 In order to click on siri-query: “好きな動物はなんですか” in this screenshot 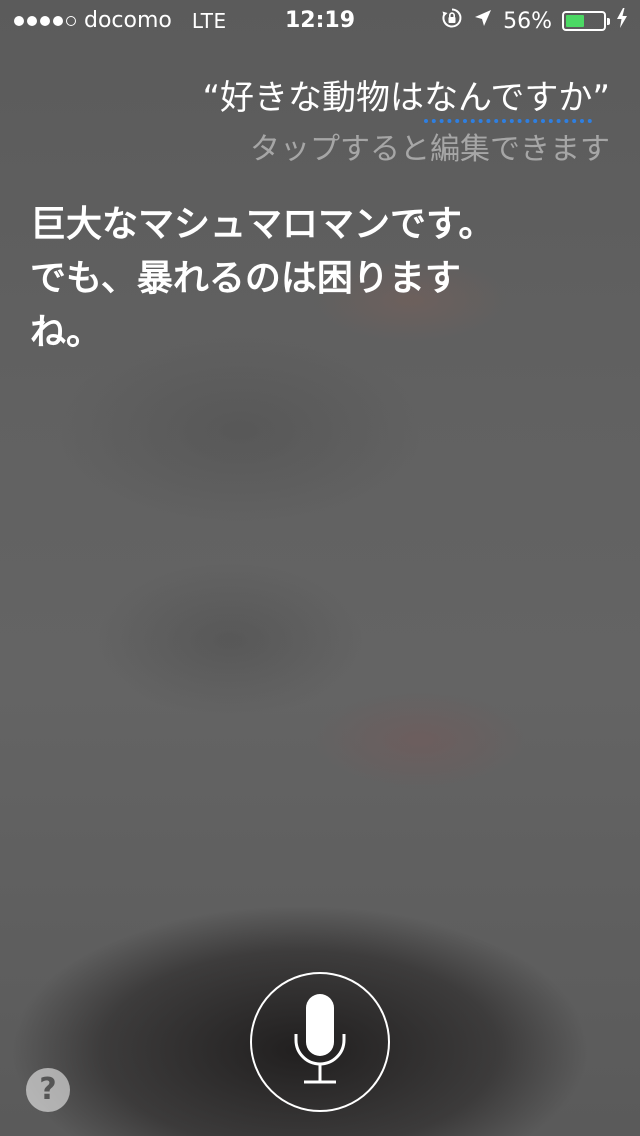, I will do `click(406, 96)`.